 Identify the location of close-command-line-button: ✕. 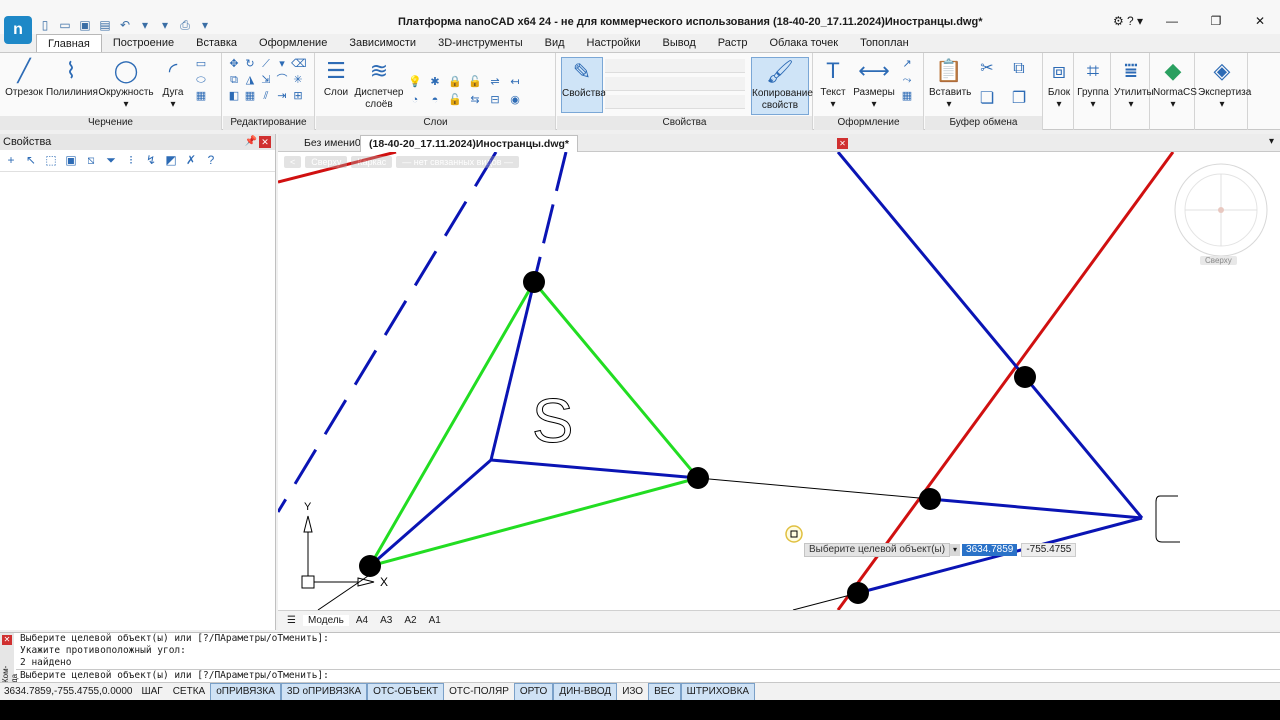
(7, 640).